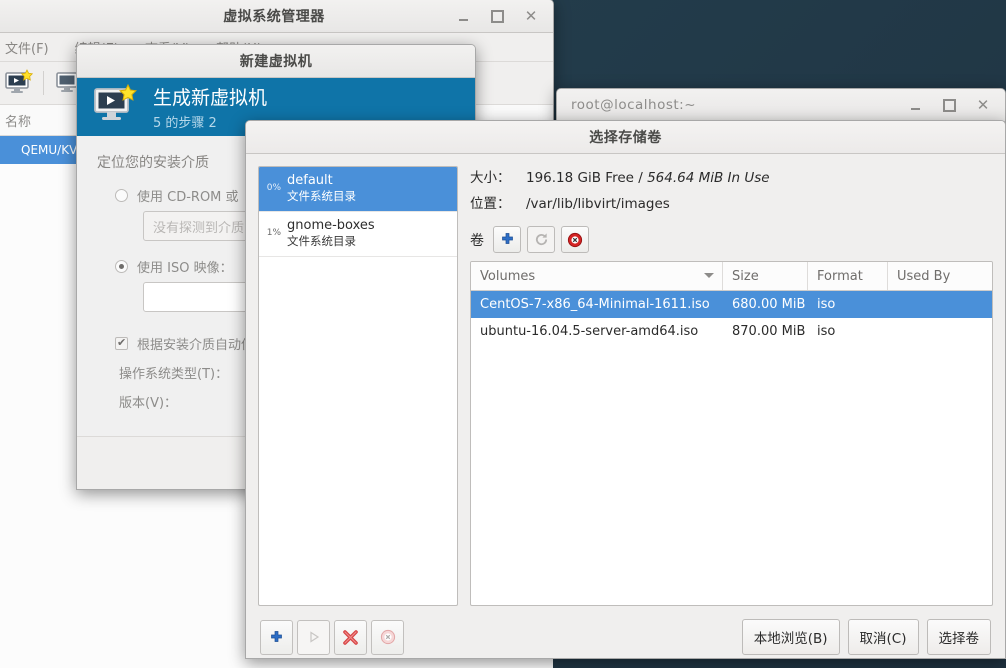 This screenshot has width=1006, height=668. What do you see at coordinates (115, 107) in the screenshot?
I see `new-vm-banner-icon` at bounding box center [115, 107].